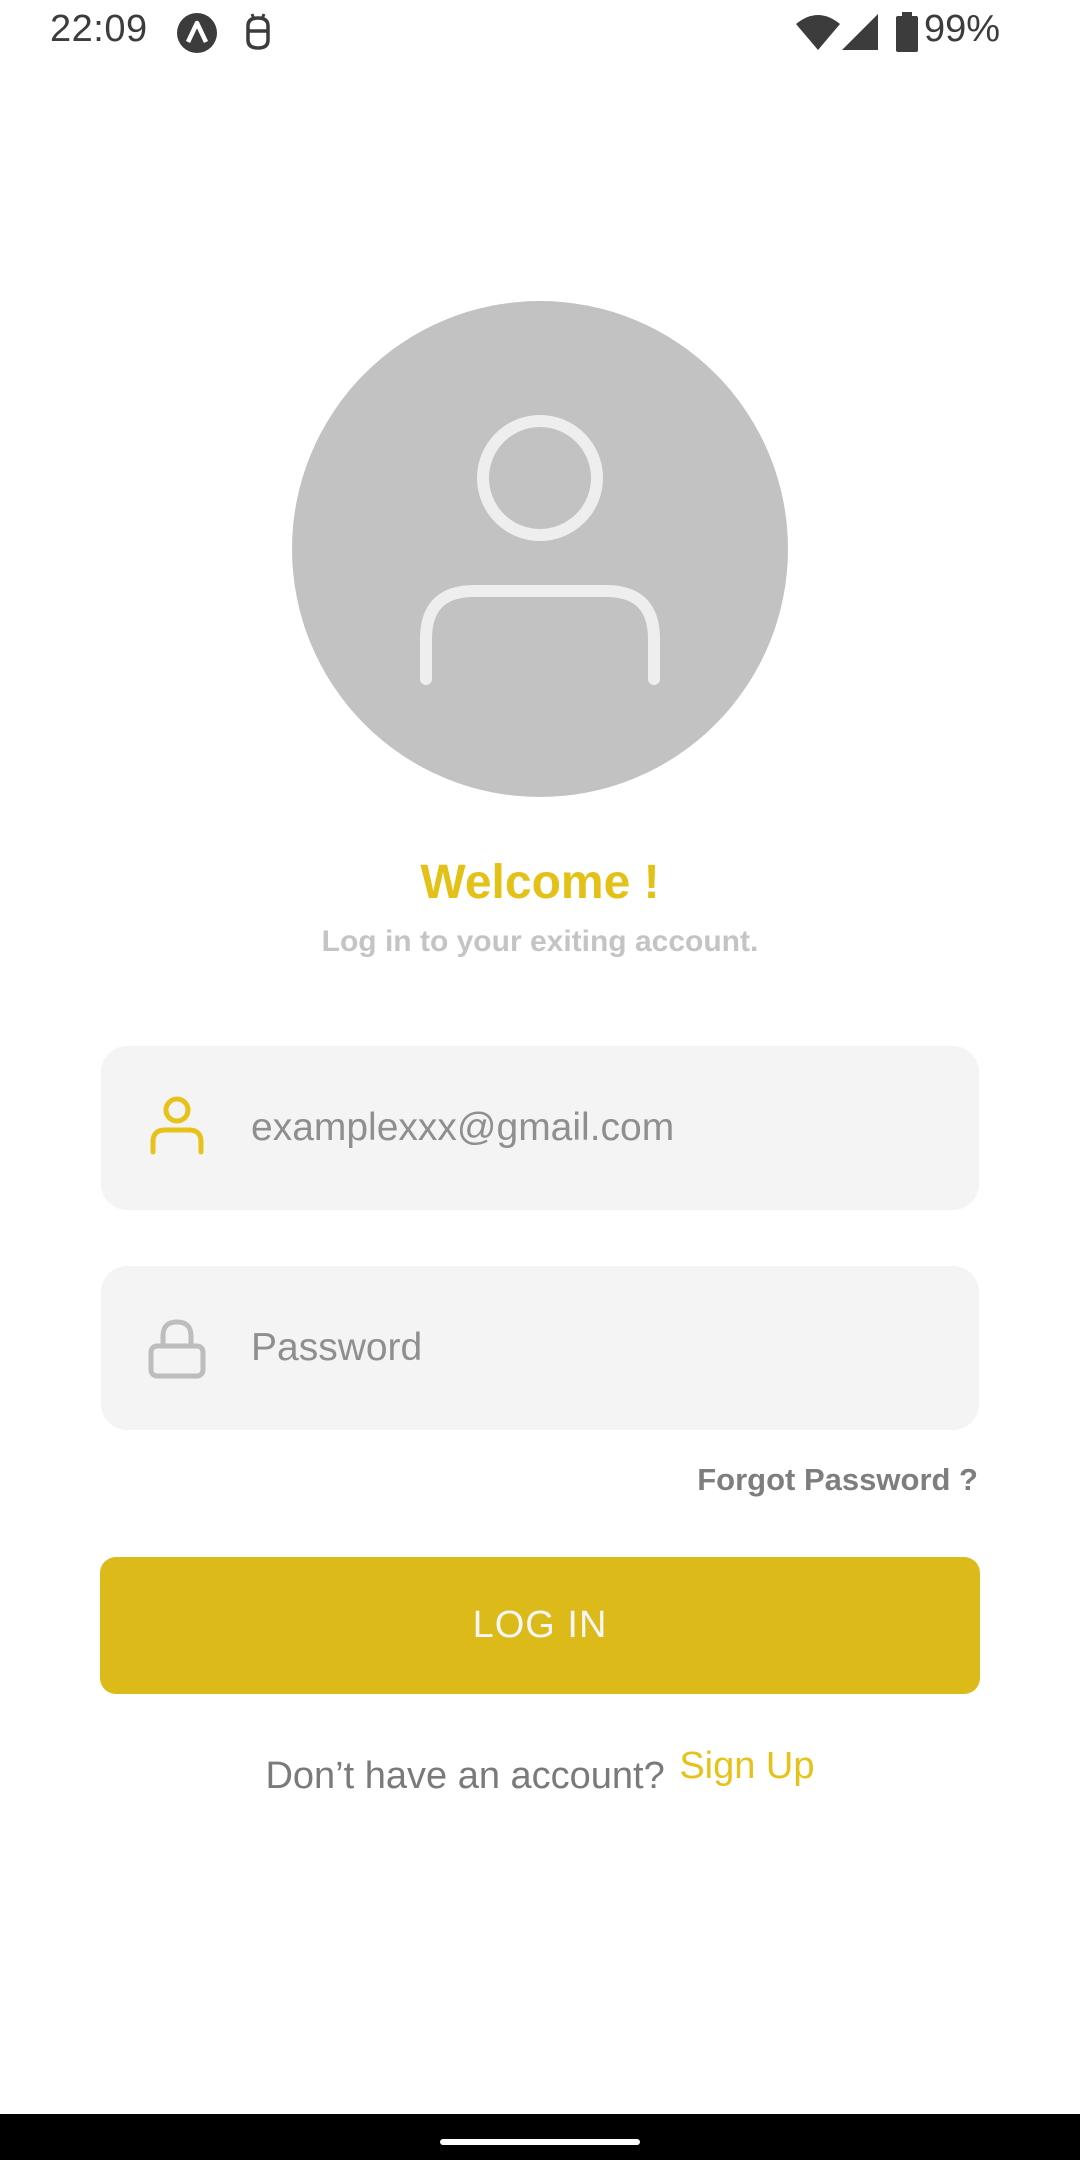 The height and width of the screenshot is (2160, 1080). Describe the element at coordinates (540, 2142) in the screenshot. I see `home-handle` at that location.